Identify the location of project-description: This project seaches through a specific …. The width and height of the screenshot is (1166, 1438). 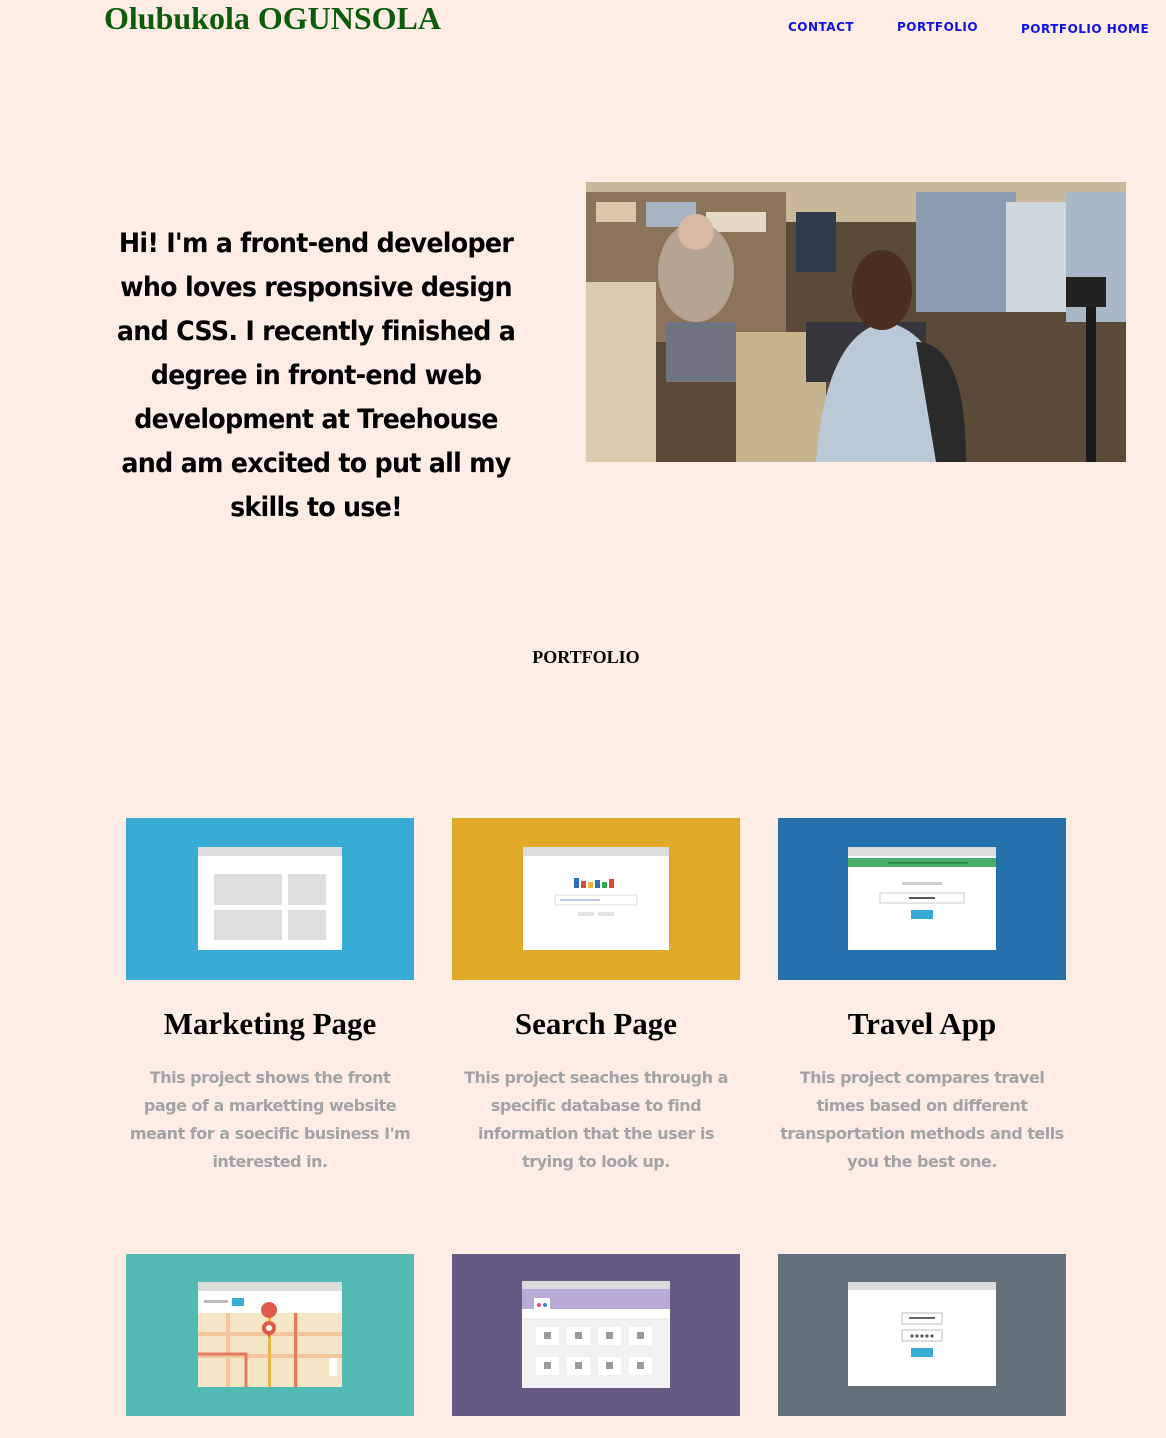
(596, 1119).